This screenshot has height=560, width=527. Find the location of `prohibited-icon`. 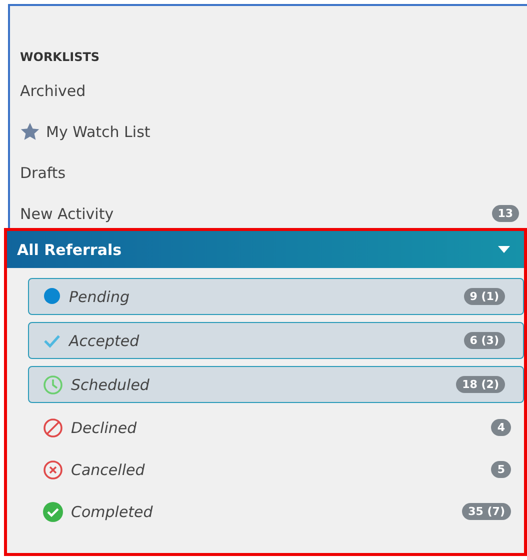

prohibited-icon is located at coordinates (53, 428).